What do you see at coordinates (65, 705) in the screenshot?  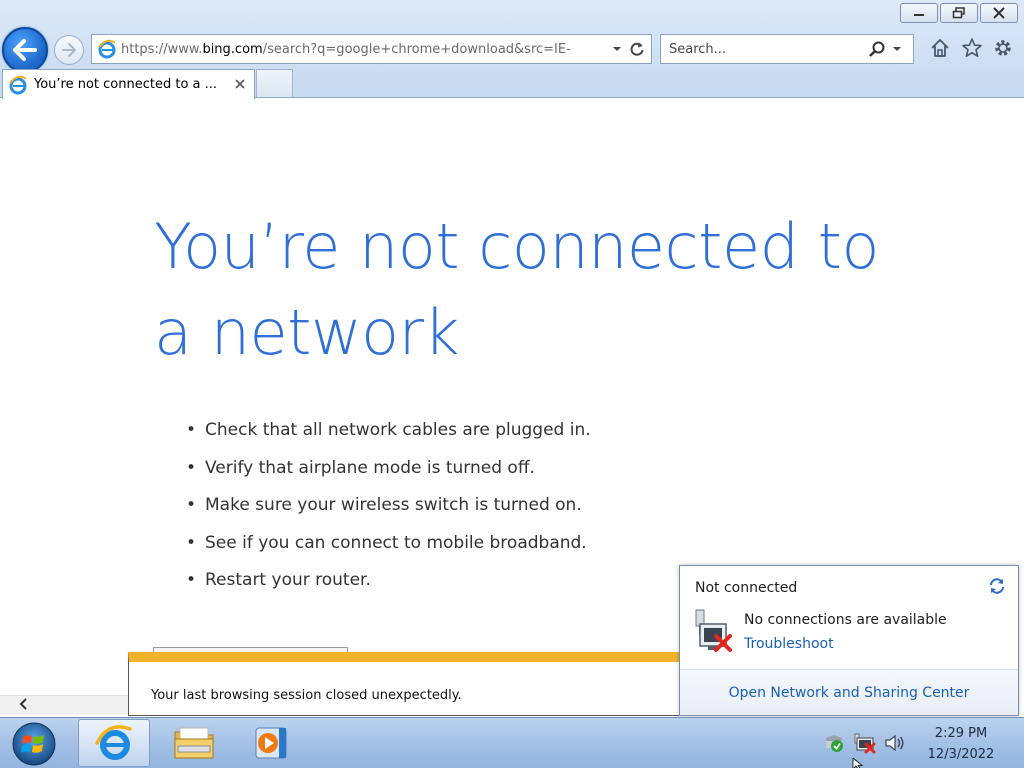 I see `horizontal-scrollbar` at bounding box center [65, 705].